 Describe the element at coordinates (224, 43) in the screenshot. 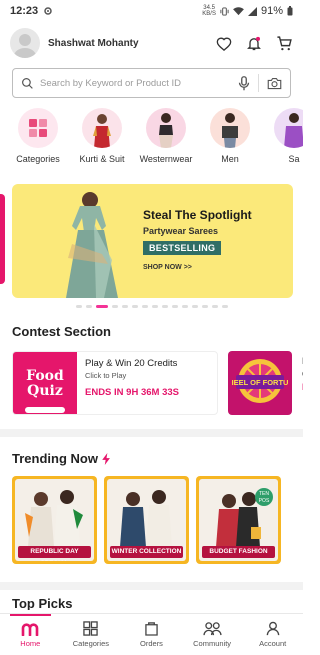

I see `wishlist-heart-icon` at that location.